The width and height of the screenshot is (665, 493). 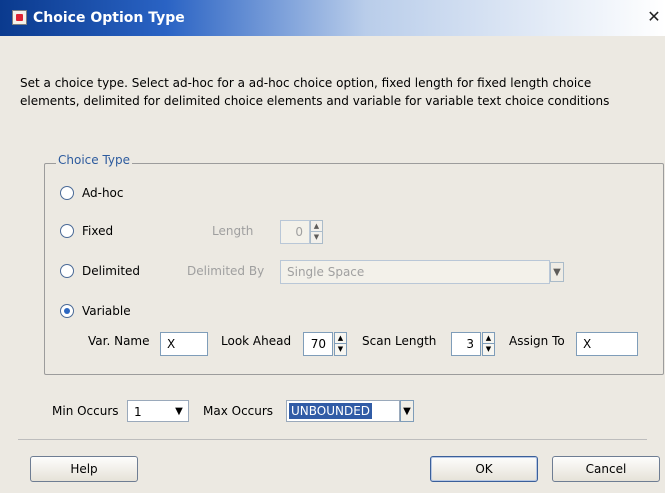 I want to click on radio-adhoc-label: Ad-hoc, so click(x=103, y=193).